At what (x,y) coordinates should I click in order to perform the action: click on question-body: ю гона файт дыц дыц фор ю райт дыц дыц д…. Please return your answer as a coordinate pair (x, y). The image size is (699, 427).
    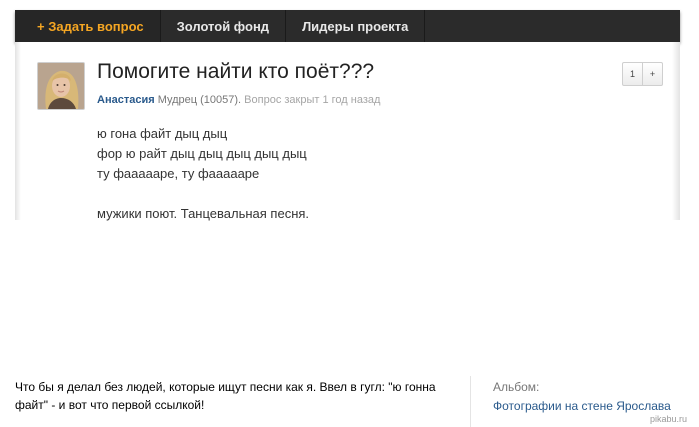
    Looking at the image, I should click on (203, 174).